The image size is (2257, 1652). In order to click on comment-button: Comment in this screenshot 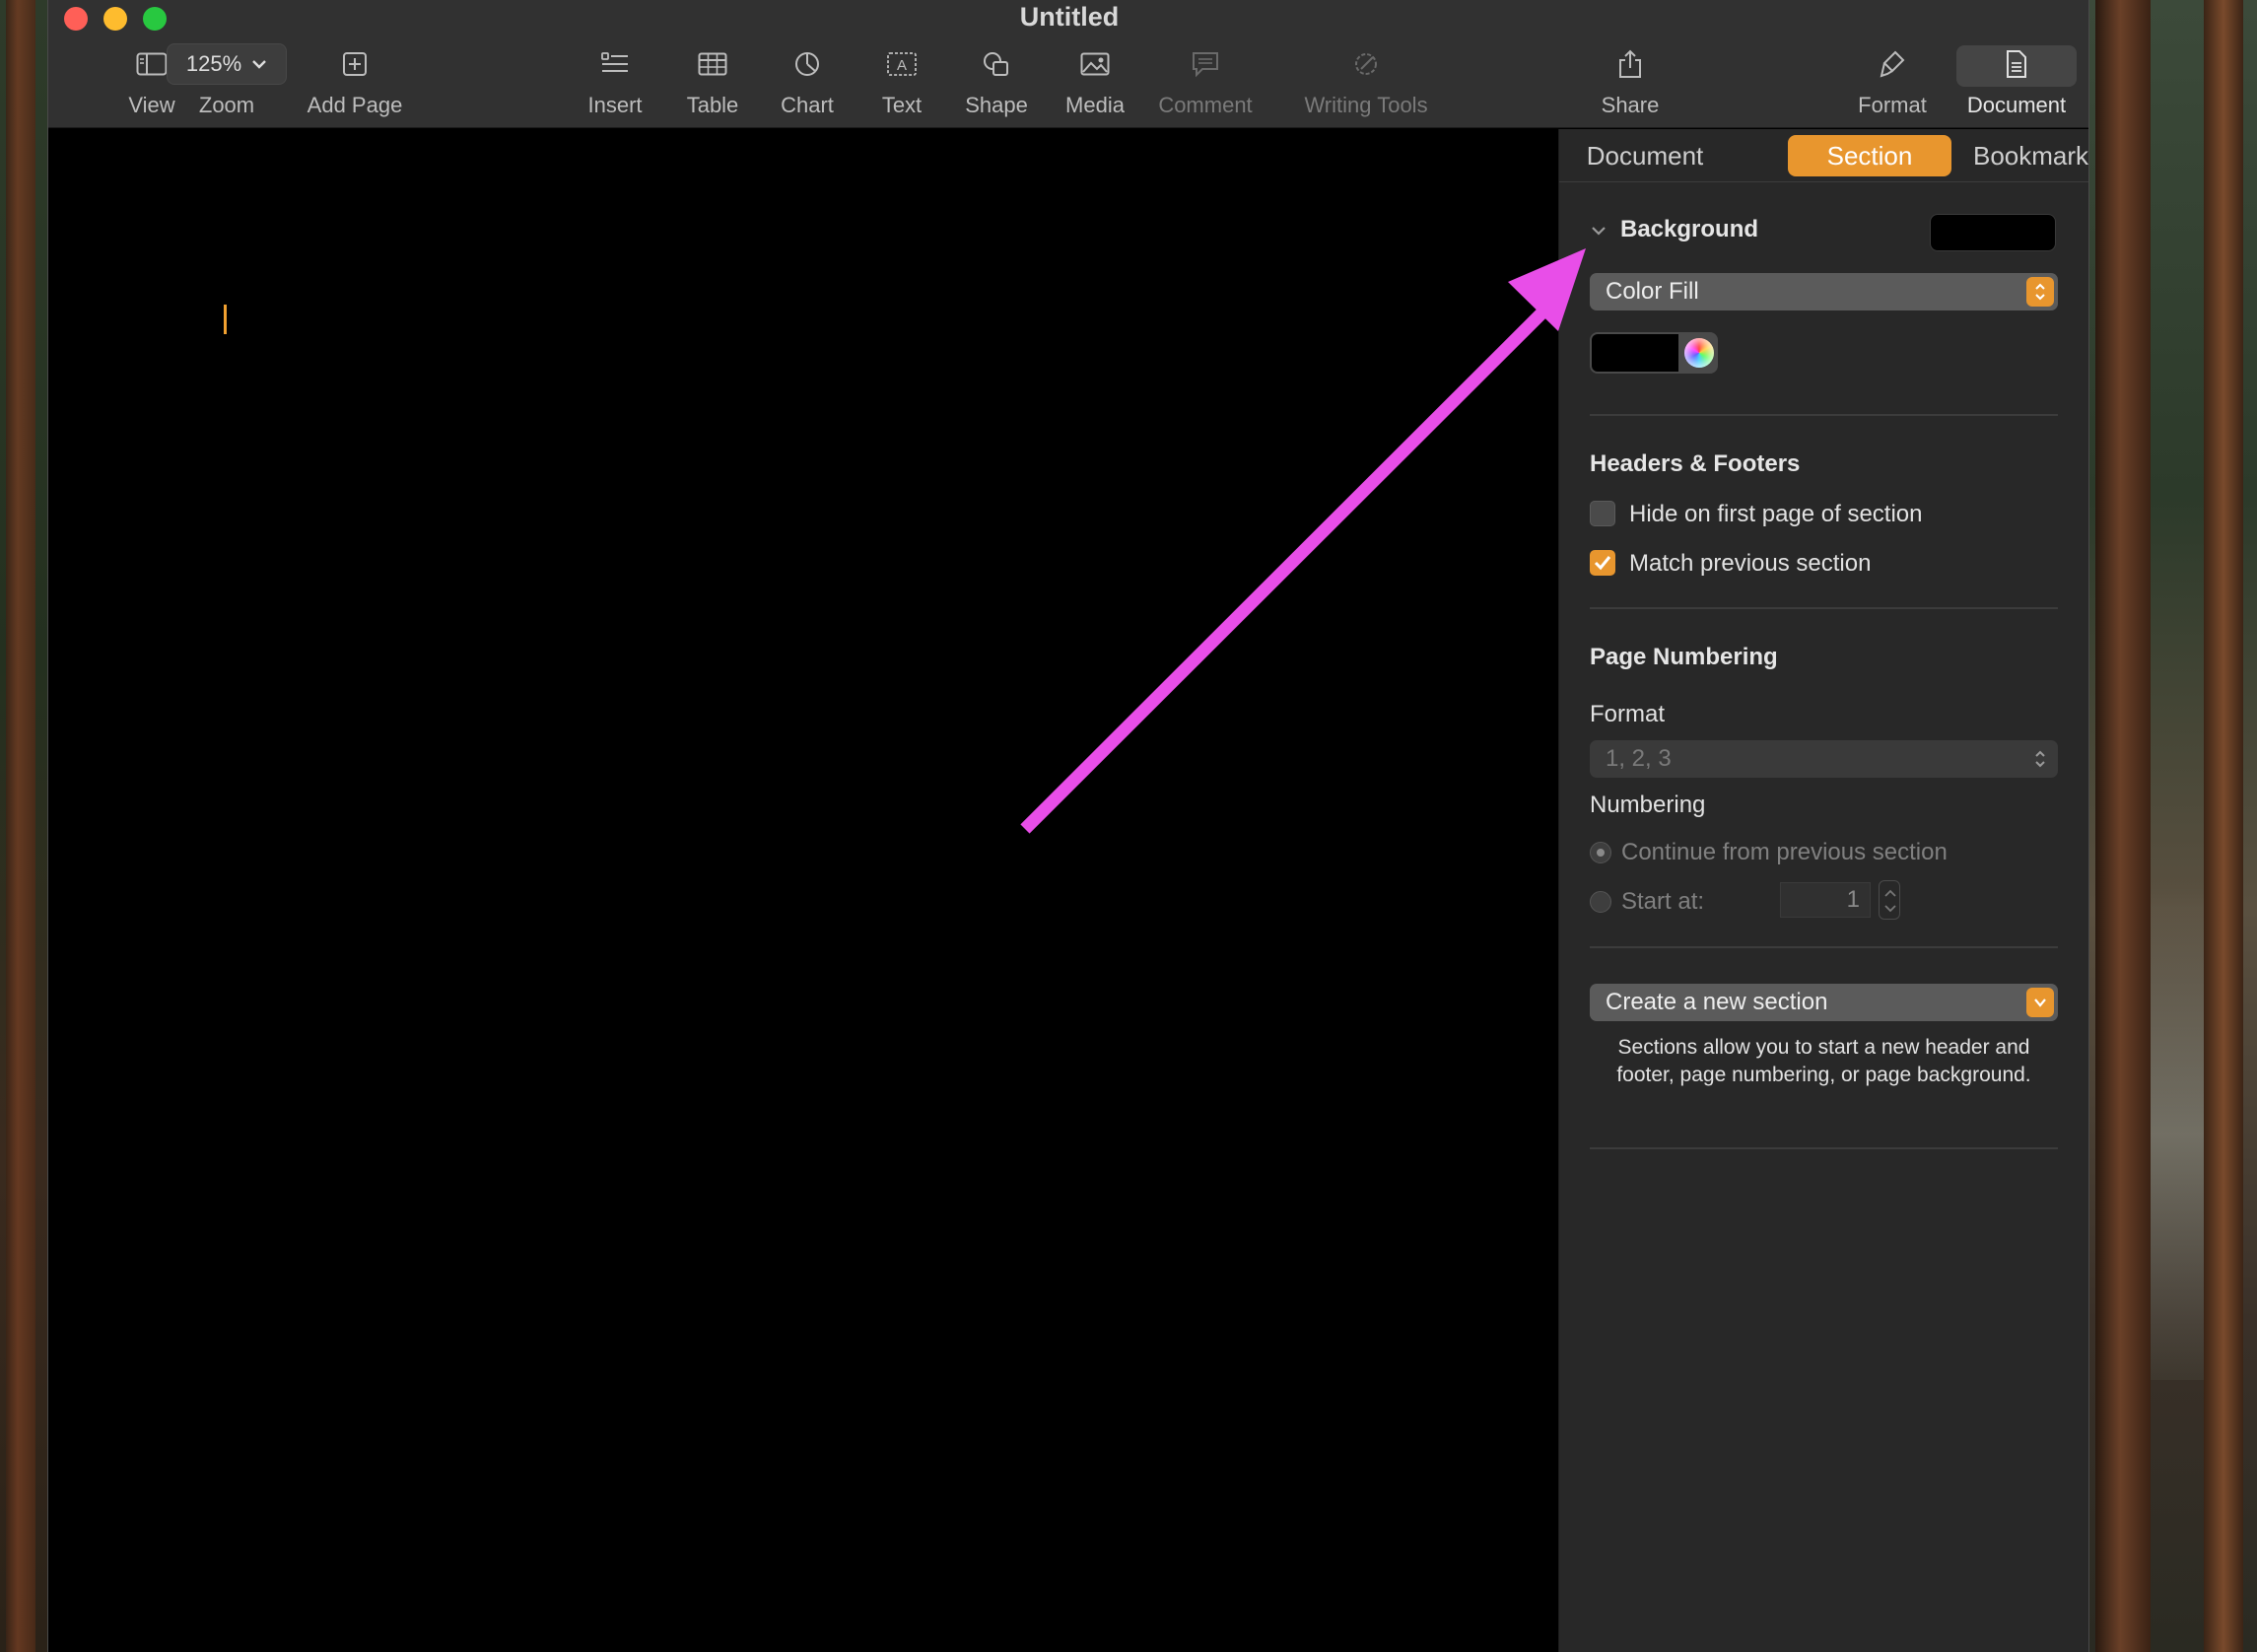, I will do `click(1205, 83)`.